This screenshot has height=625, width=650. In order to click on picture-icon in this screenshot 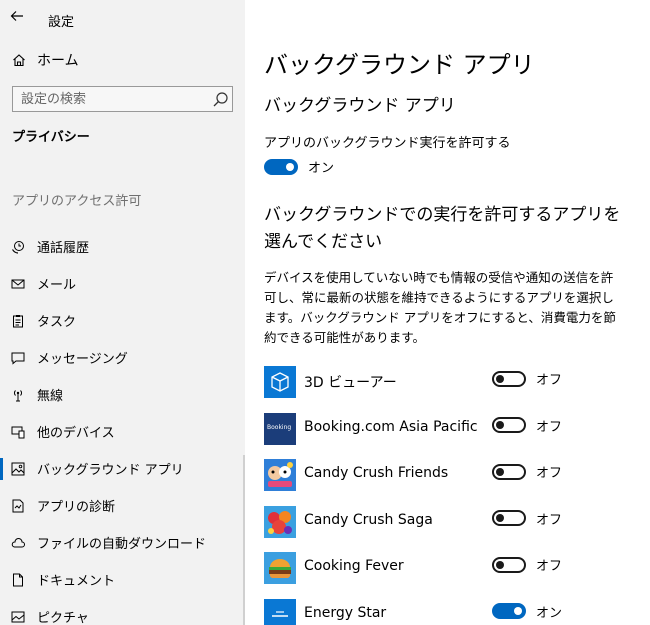, I will do `click(18, 617)`.